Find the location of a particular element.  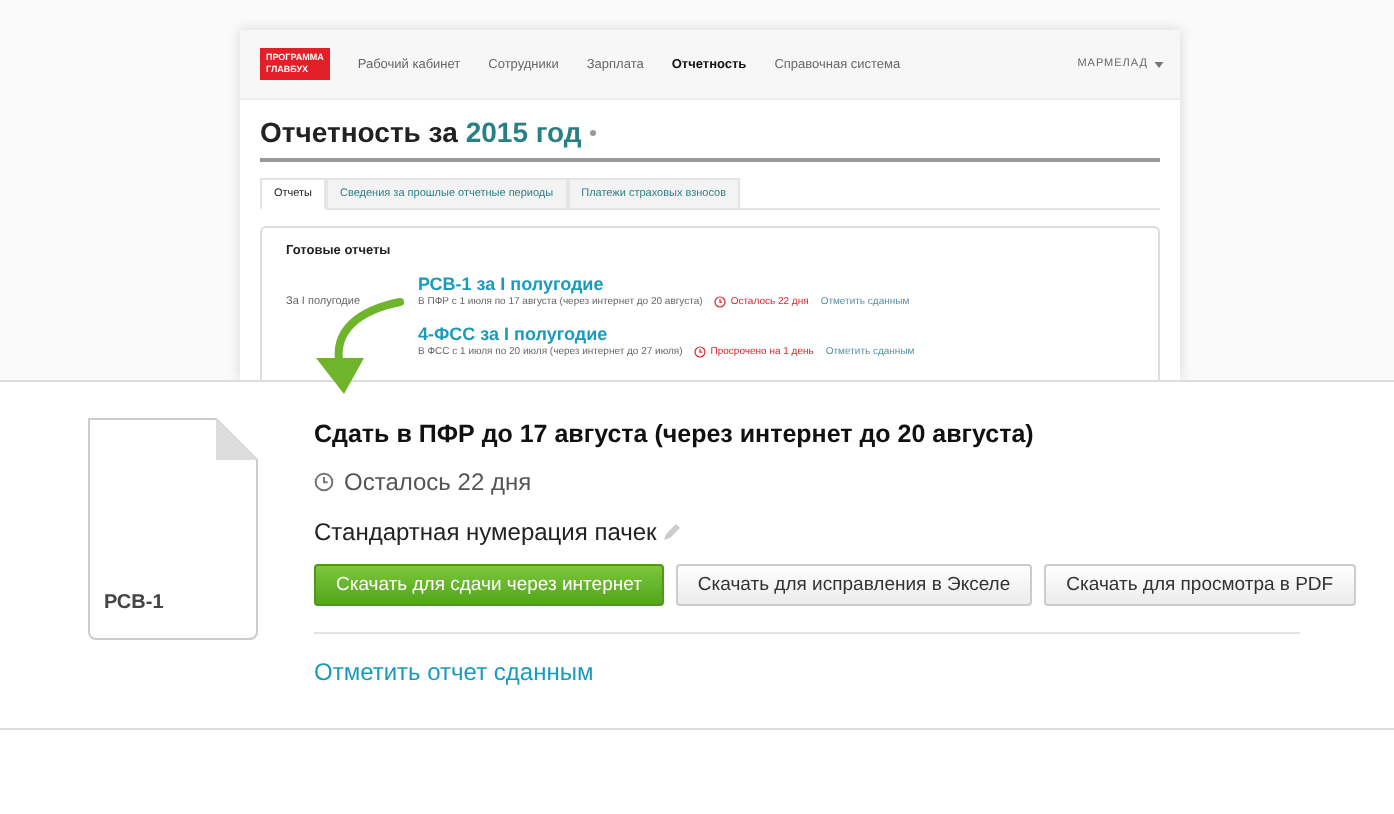

download-button: Скачать для исправления в Экселе is located at coordinates (854, 585).